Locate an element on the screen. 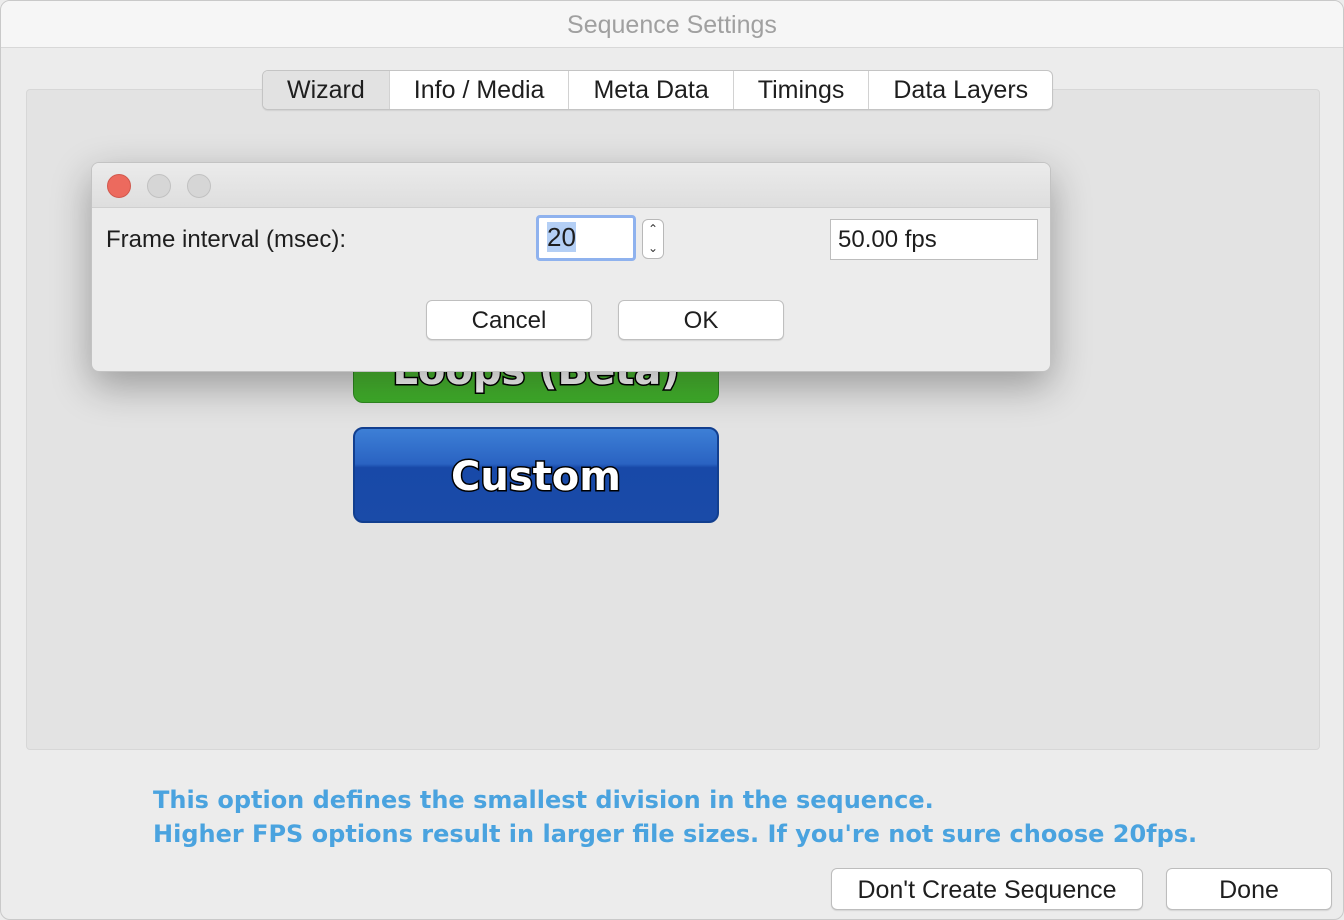 The width and height of the screenshot is (1344, 920). tab-meta-data: Meta Data is located at coordinates (650, 90).